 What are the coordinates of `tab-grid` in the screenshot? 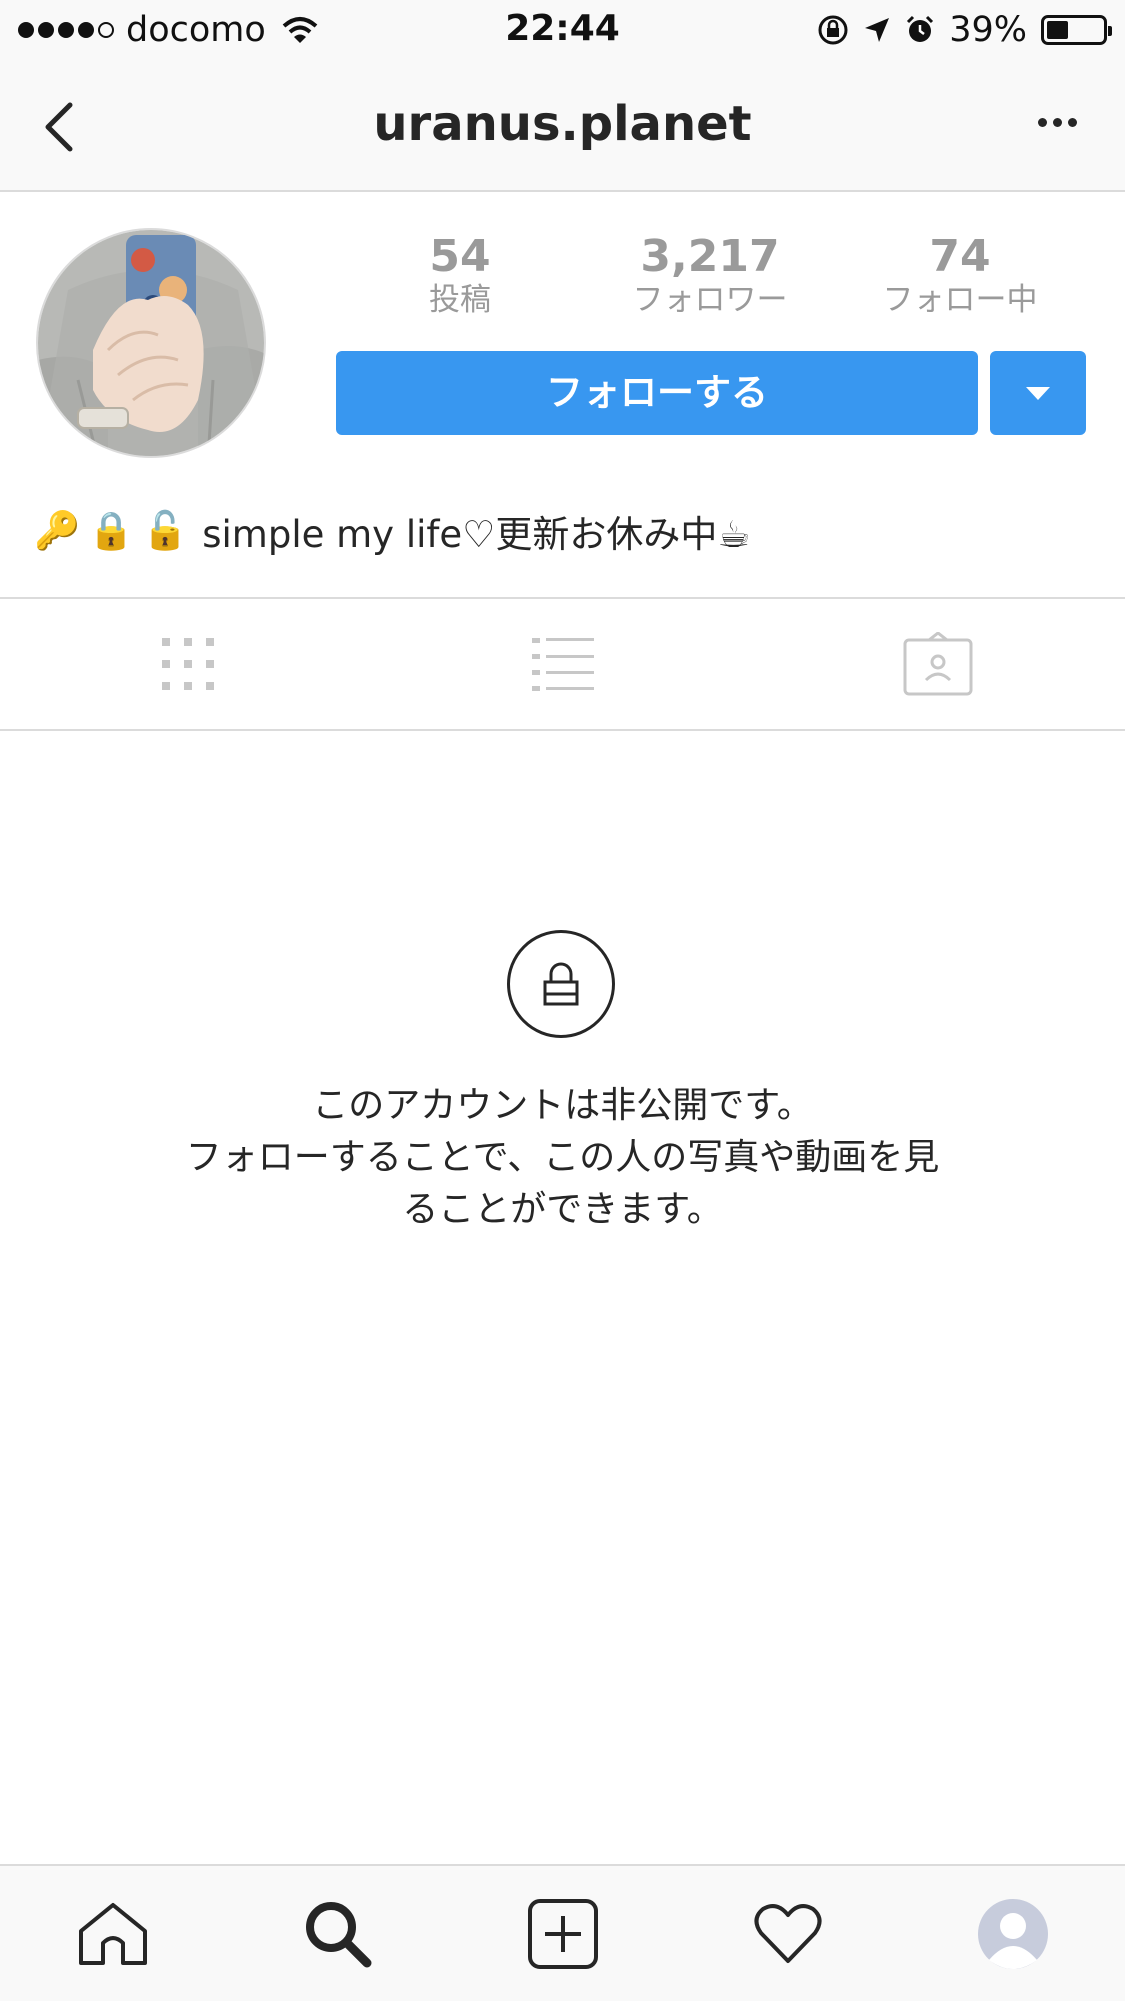 It's located at (187, 664).